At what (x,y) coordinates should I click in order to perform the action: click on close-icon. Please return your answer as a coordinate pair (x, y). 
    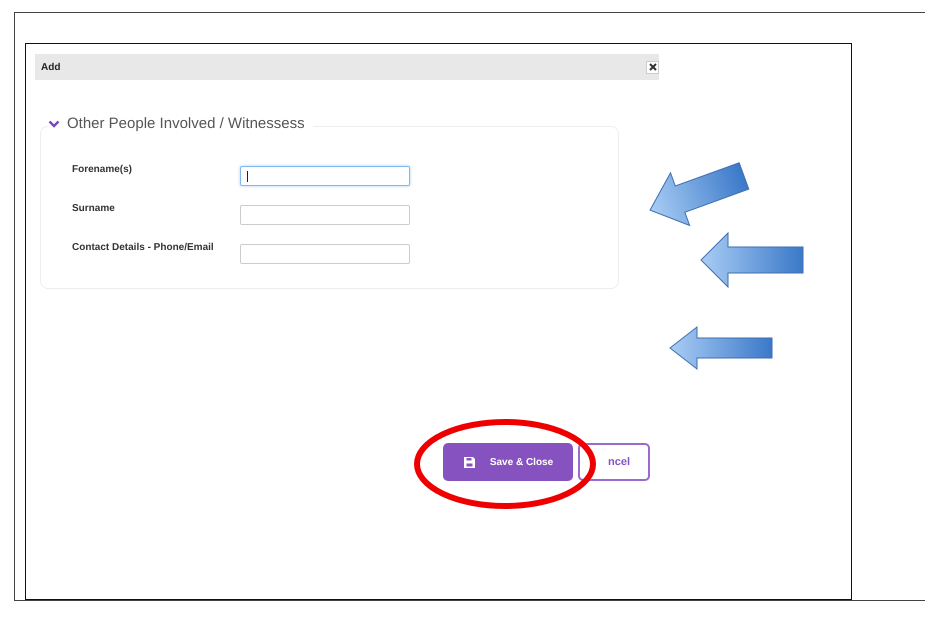
    Looking at the image, I should click on (652, 67).